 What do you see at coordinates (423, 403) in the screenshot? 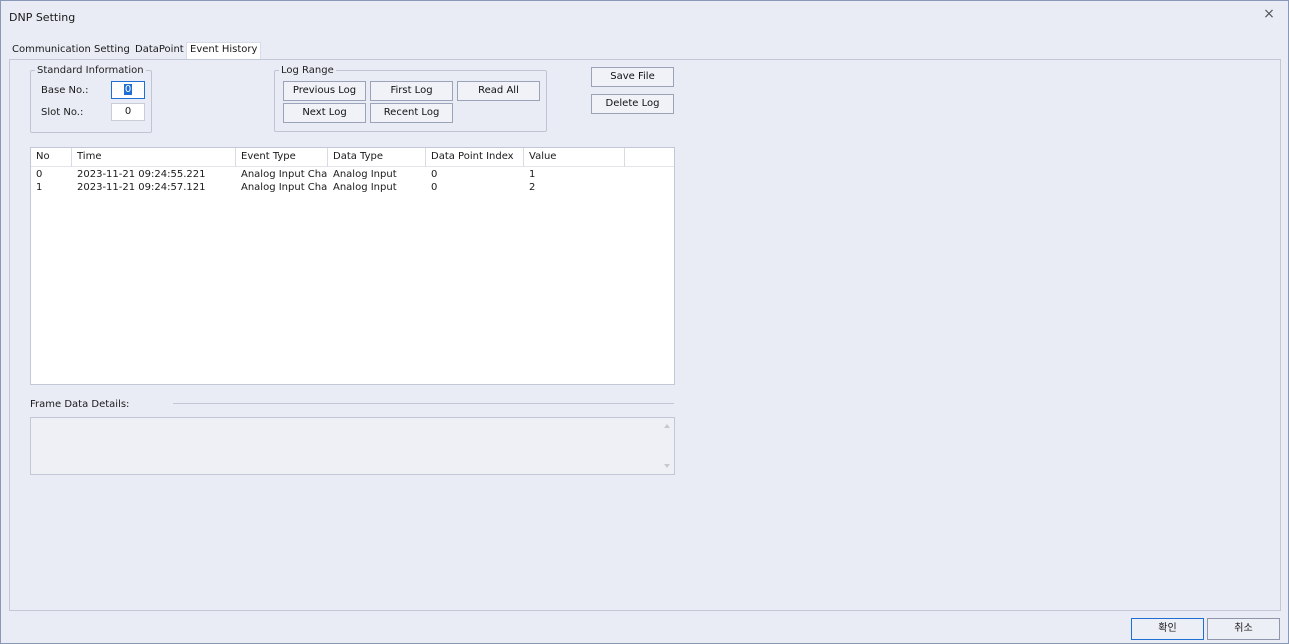
I see `divider` at bounding box center [423, 403].